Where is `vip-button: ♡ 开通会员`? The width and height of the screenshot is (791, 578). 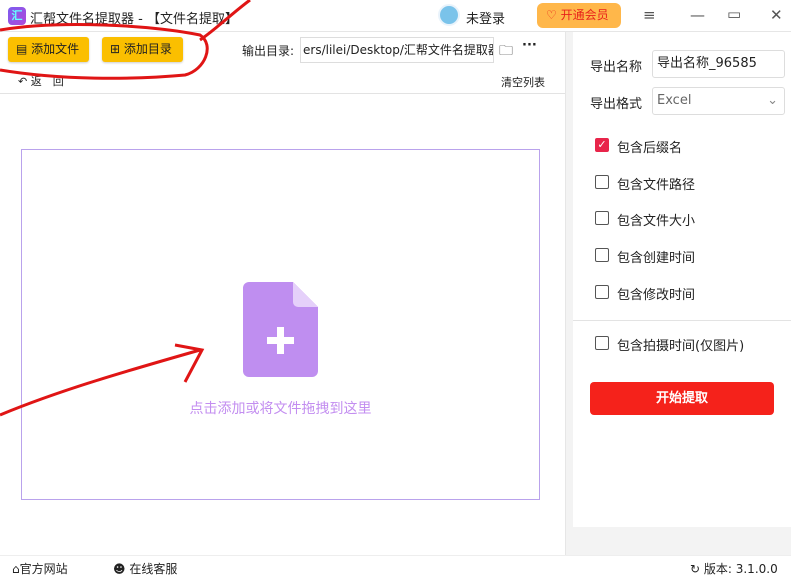
vip-button: ♡ 开通会员 is located at coordinates (579, 15).